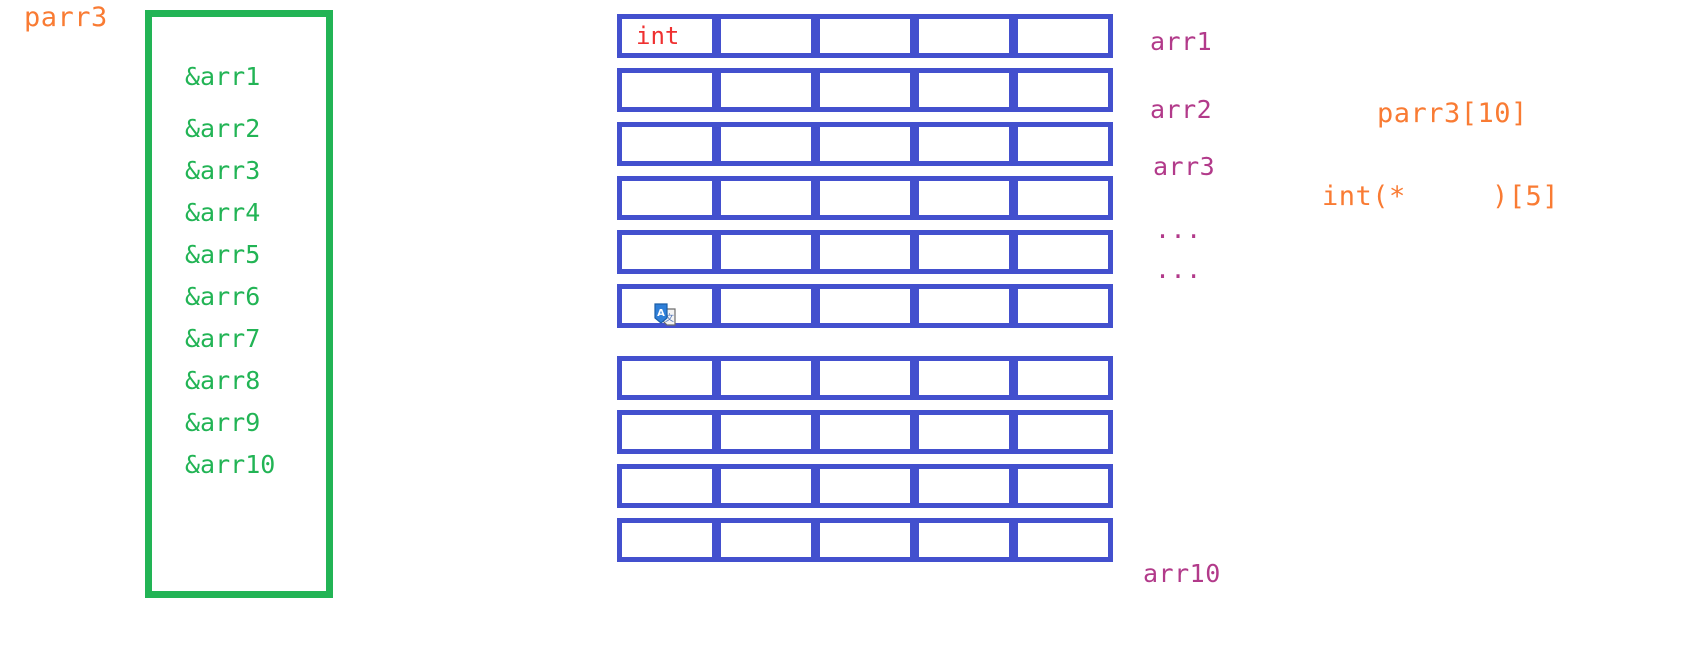 The image size is (1685, 654). I want to click on list-item: &arr10, so click(230, 464).